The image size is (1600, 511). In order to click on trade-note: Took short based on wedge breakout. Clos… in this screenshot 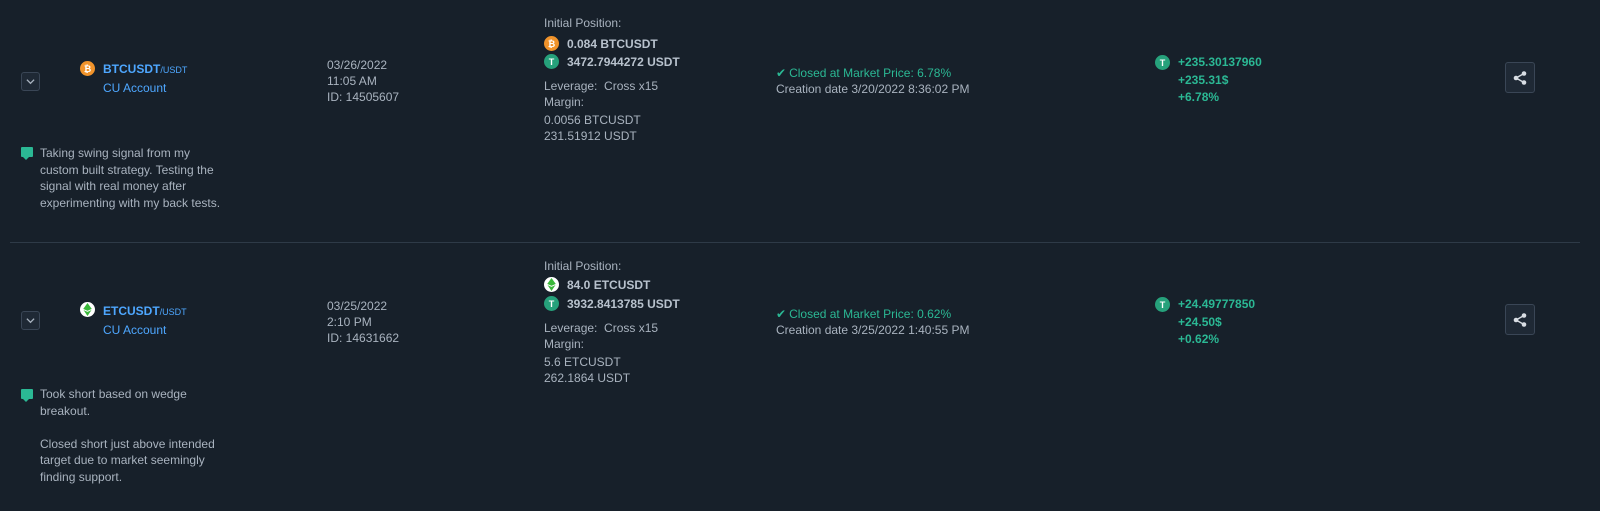, I will do `click(140, 435)`.